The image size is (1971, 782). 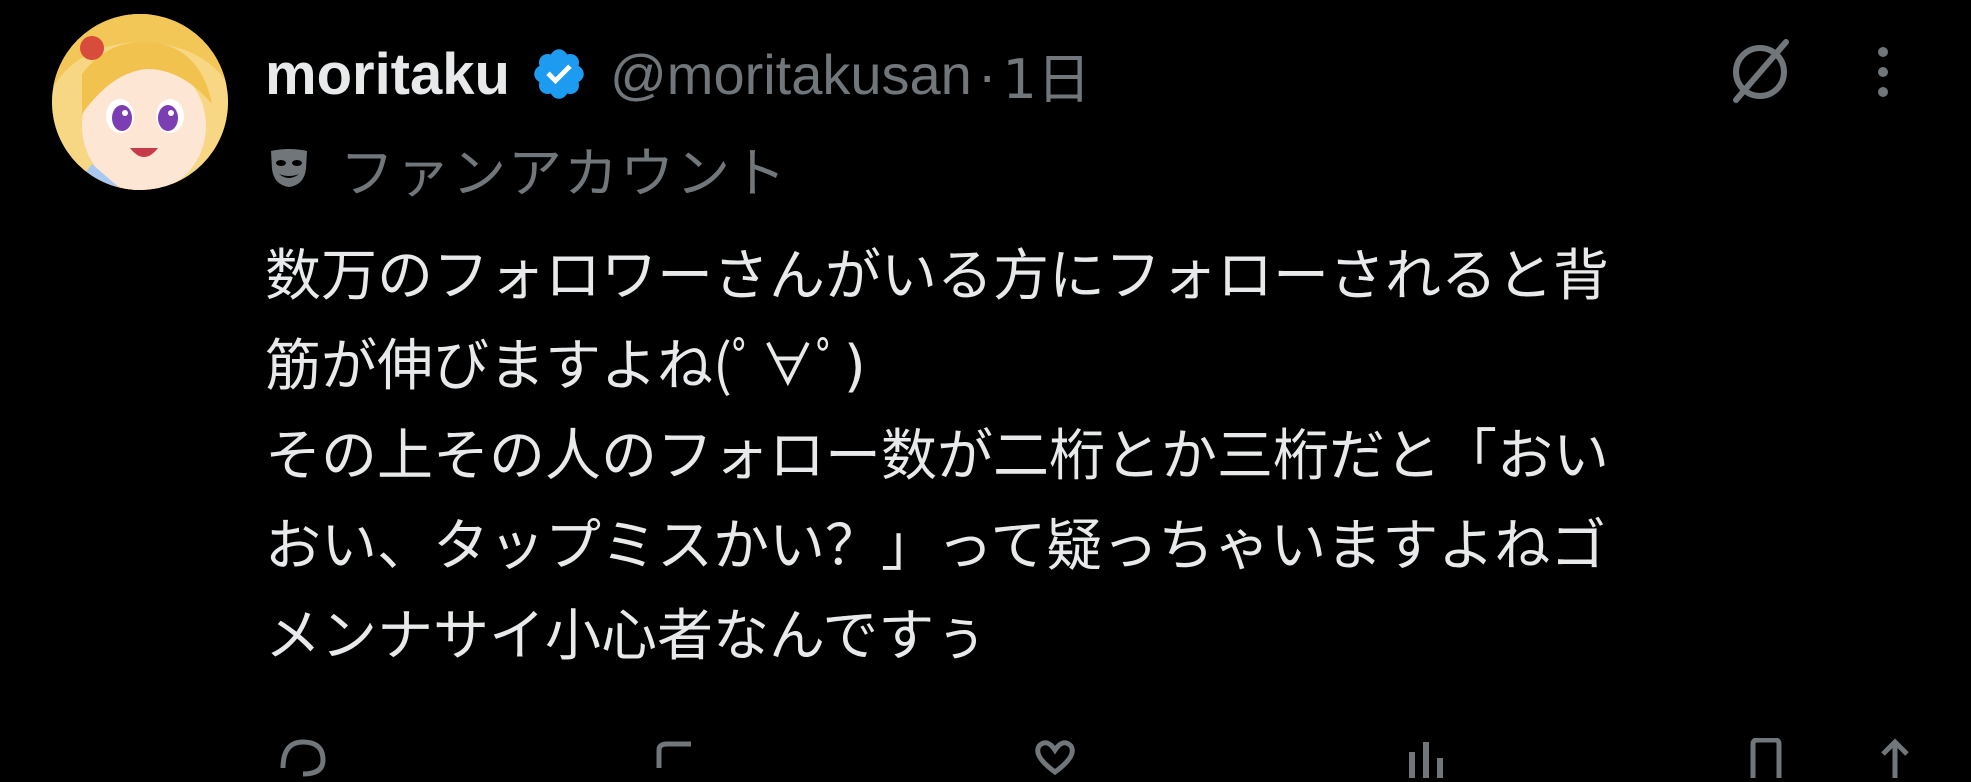 What do you see at coordinates (936, 546) in the screenshot?
I see `tweet-text-line: おい、タップミスかい？」って疑っちゃいますよねゴ` at bounding box center [936, 546].